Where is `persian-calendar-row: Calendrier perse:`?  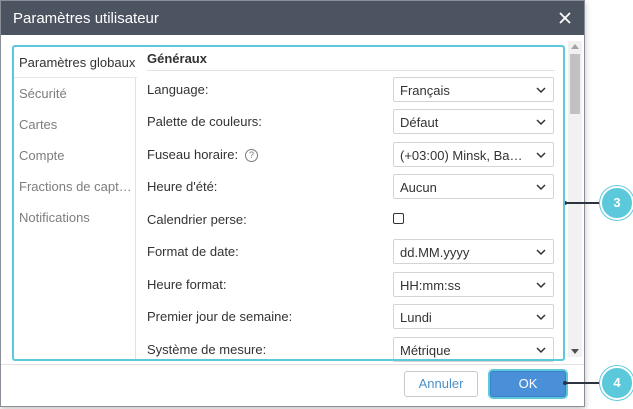 persian-calendar-row: Calendrier perse: is located at coordinates (351, 219).